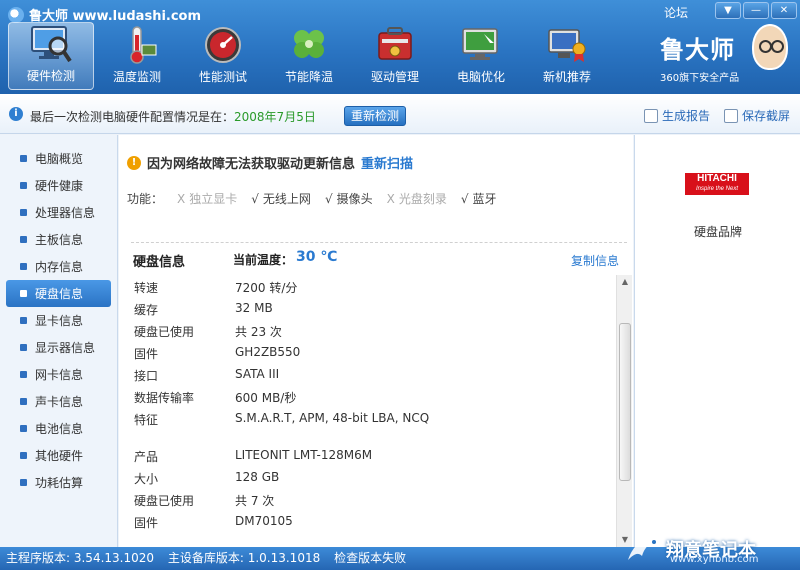 This screenshot has height=570, width=800. What do you see at coordinates (651, 115) in the screenshot?
I see `report-icon` at bounding box center [651, 115].